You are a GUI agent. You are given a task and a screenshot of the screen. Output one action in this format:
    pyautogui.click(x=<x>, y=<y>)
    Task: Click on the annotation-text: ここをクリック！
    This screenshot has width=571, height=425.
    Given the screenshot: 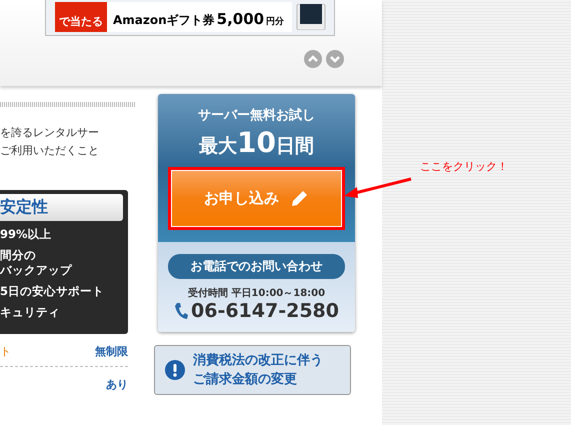 What is the action you would take?
    pyautogui.click(x=464, y=166)
    